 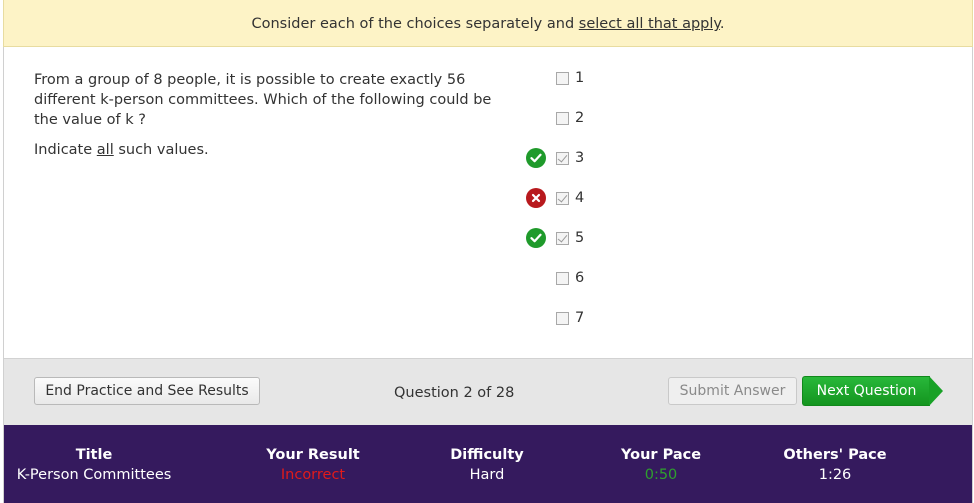 I want to click on indicate-emphasis: all, so click(x=105, y=150).